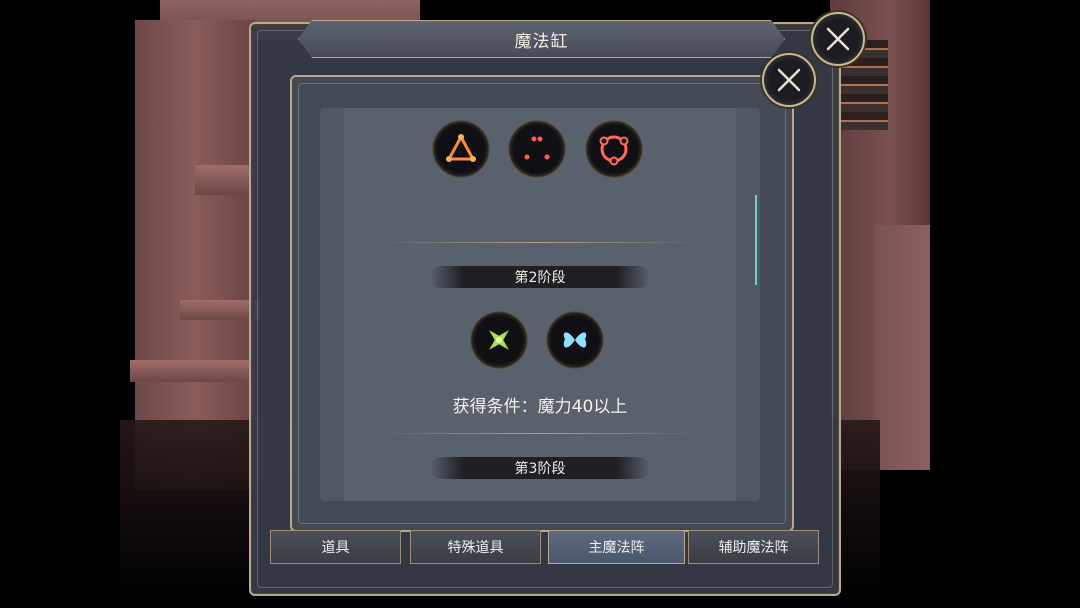 The height and width of the screenshot is (608, 1080). What do you see at coordinates (756, 240) in the screenshot?
I see `scrollbar` at bounding box center [756, 240].